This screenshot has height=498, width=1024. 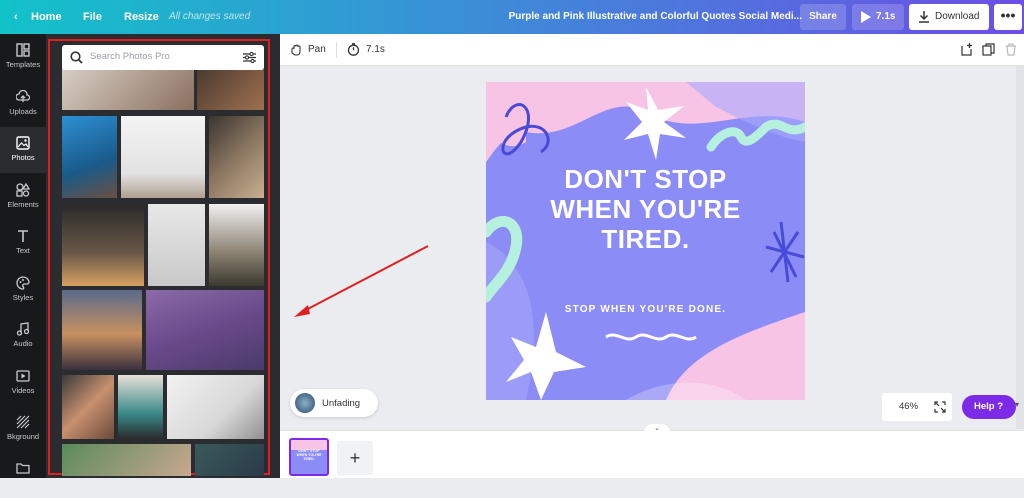 I want to click on sidebar-item-label: Audio, so click(x=23, y=343).